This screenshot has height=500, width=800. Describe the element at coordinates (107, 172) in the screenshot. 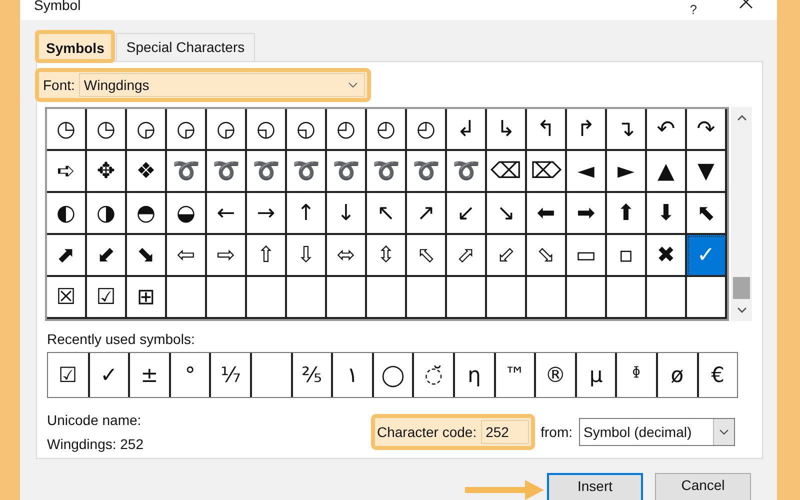

I see `symbol-cell: ✥` at that location.